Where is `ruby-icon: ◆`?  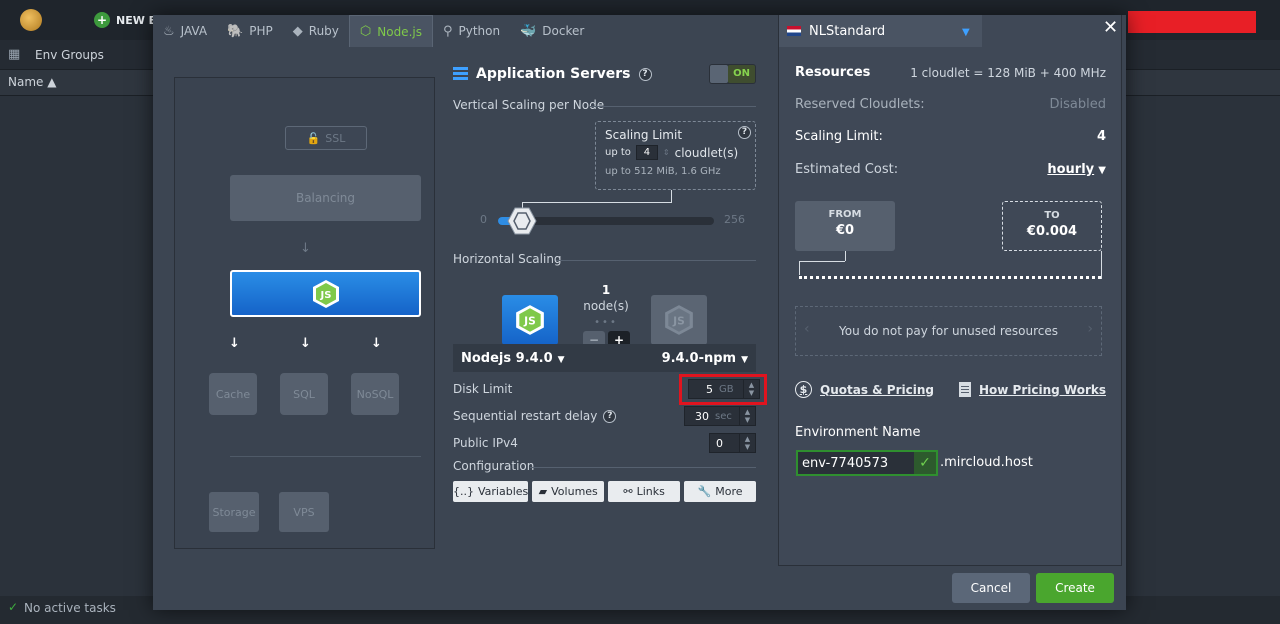
ruby-icon: ◆ is located at coordinates (297, 31).